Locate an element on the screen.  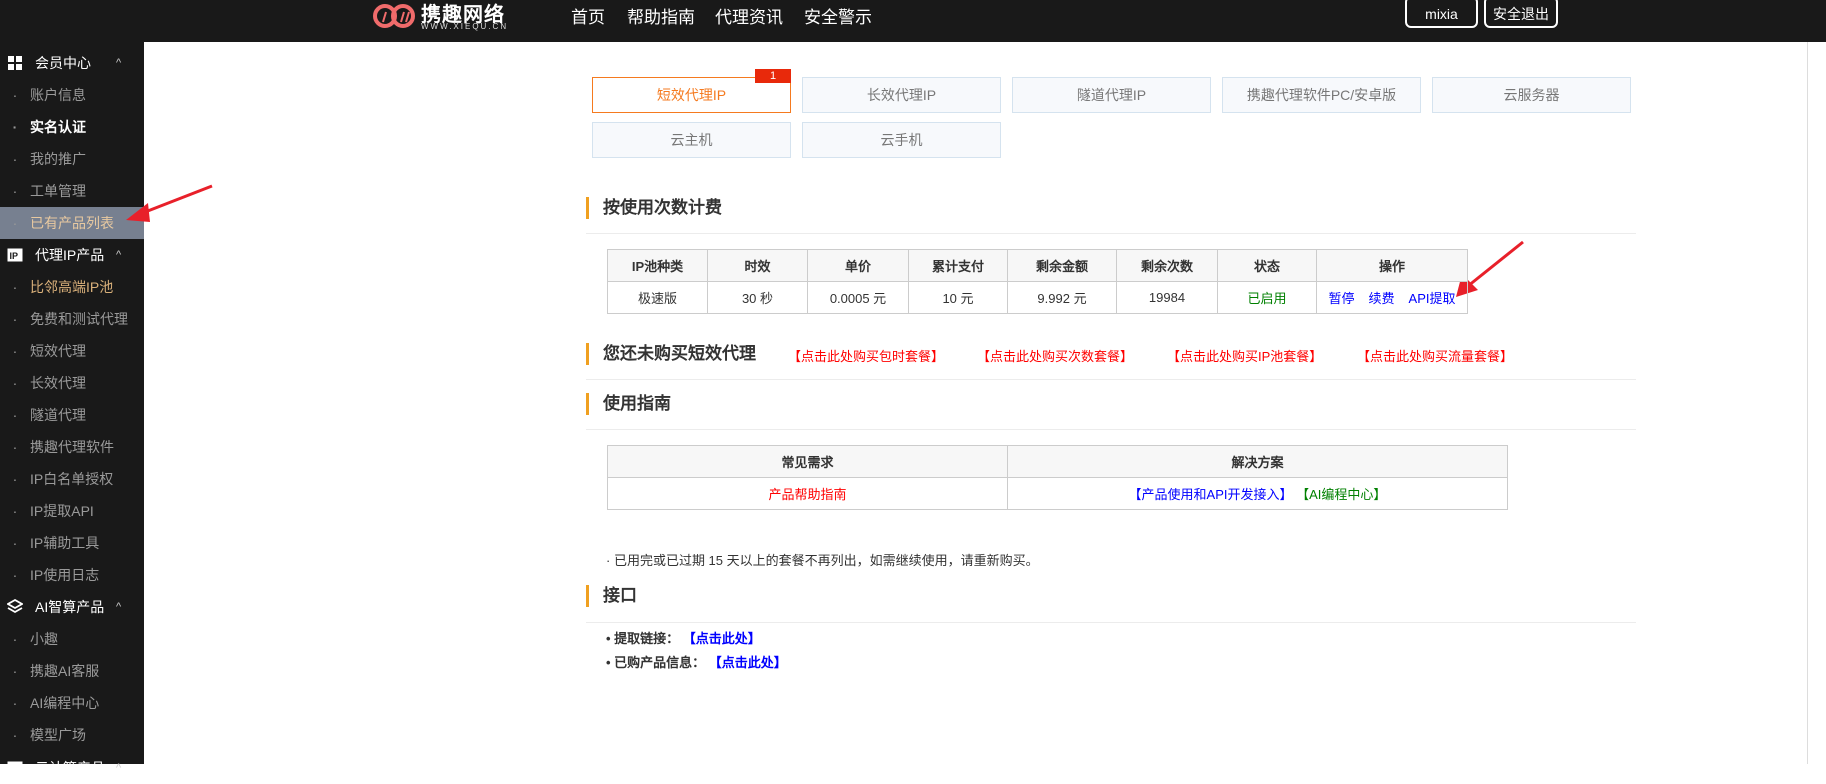
sidebar-item-whitelist: · IP白名单授权 is located at coordinates (72, 479).